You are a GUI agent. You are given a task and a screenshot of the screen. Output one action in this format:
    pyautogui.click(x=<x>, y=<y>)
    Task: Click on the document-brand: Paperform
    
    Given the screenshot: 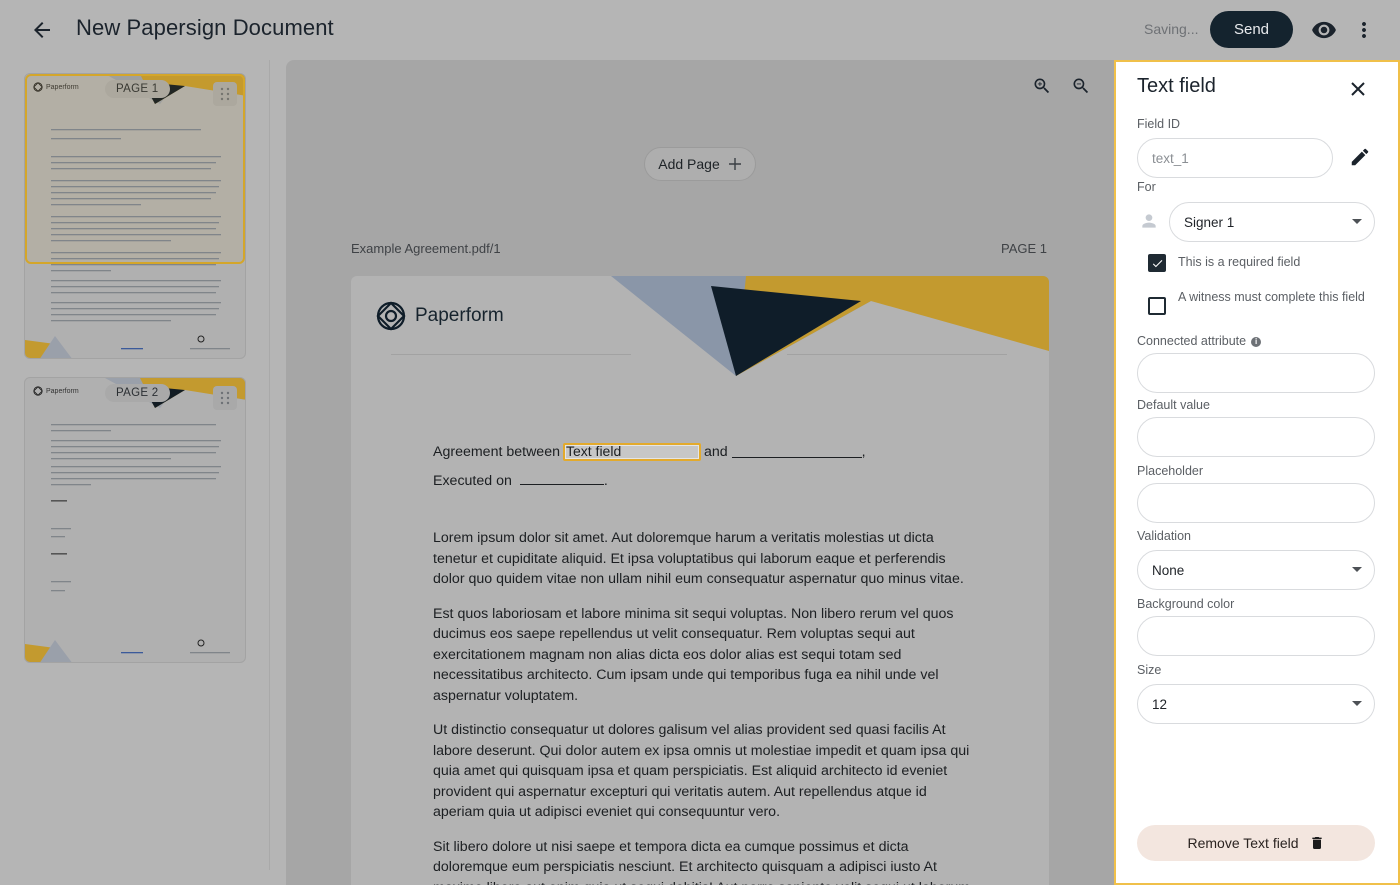 What is the action you would take?
    pyautogui.click(x=439, y=316)
    